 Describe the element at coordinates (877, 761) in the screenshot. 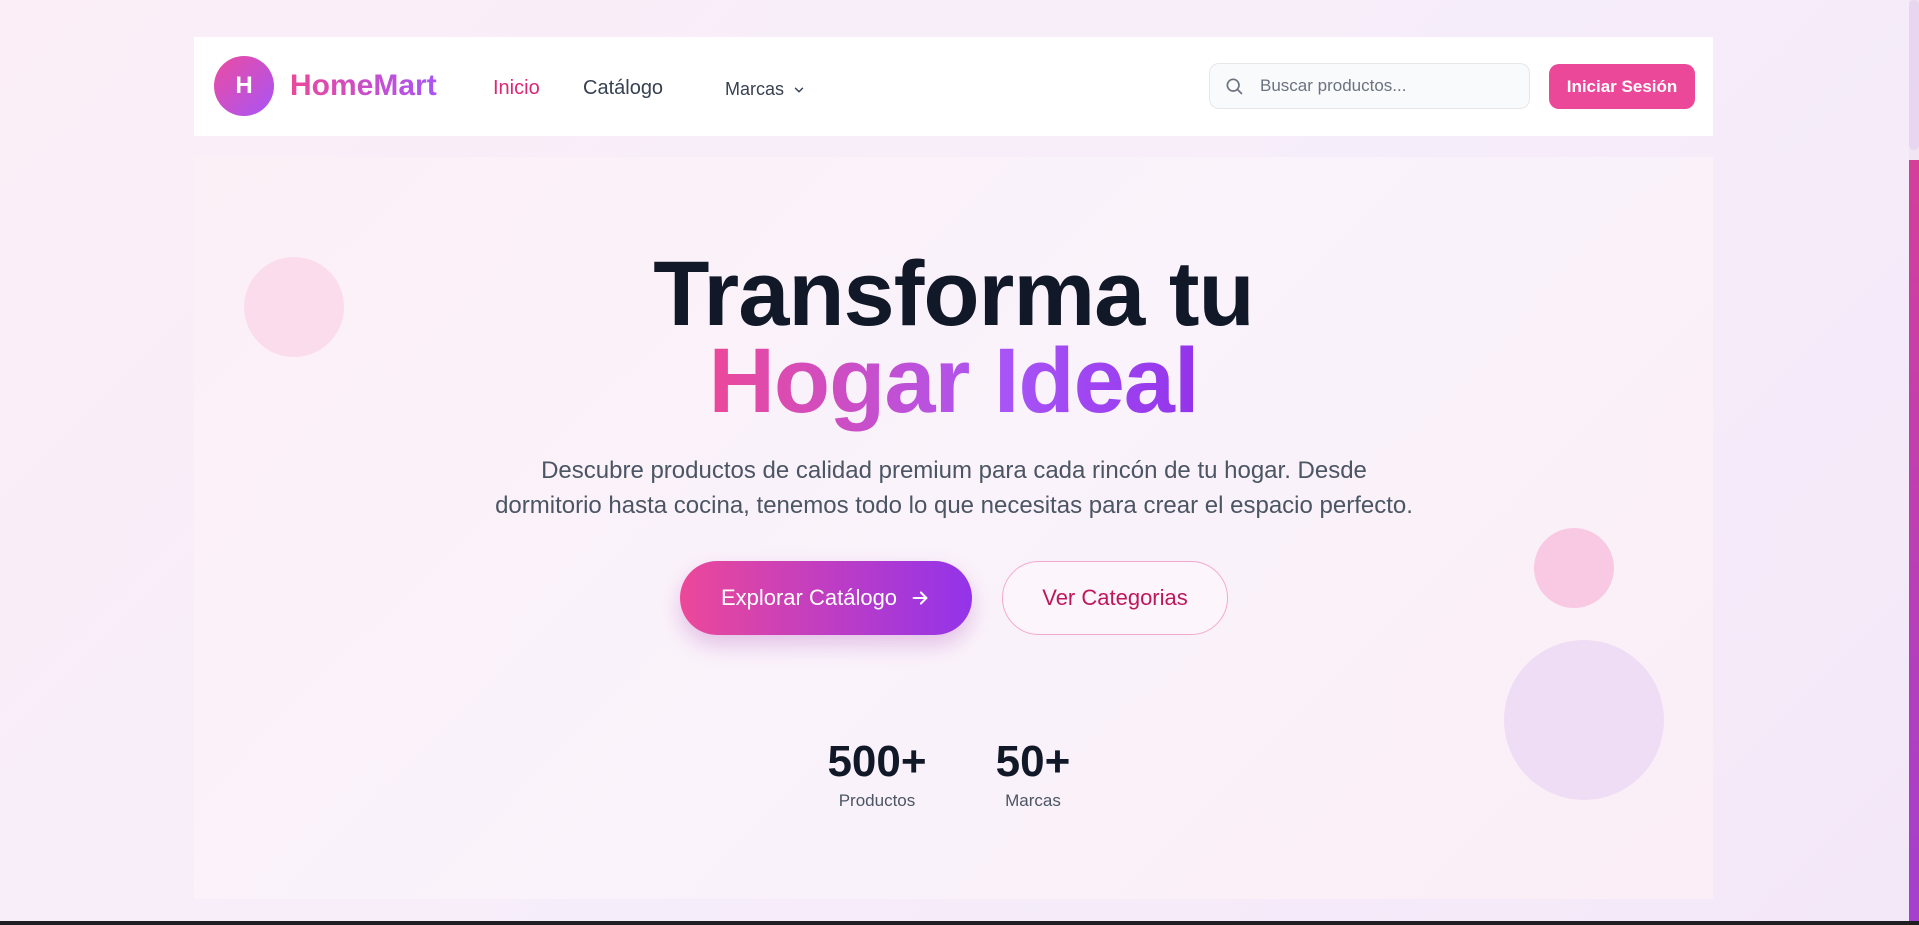

I see `stat-value: 500+` at that location.